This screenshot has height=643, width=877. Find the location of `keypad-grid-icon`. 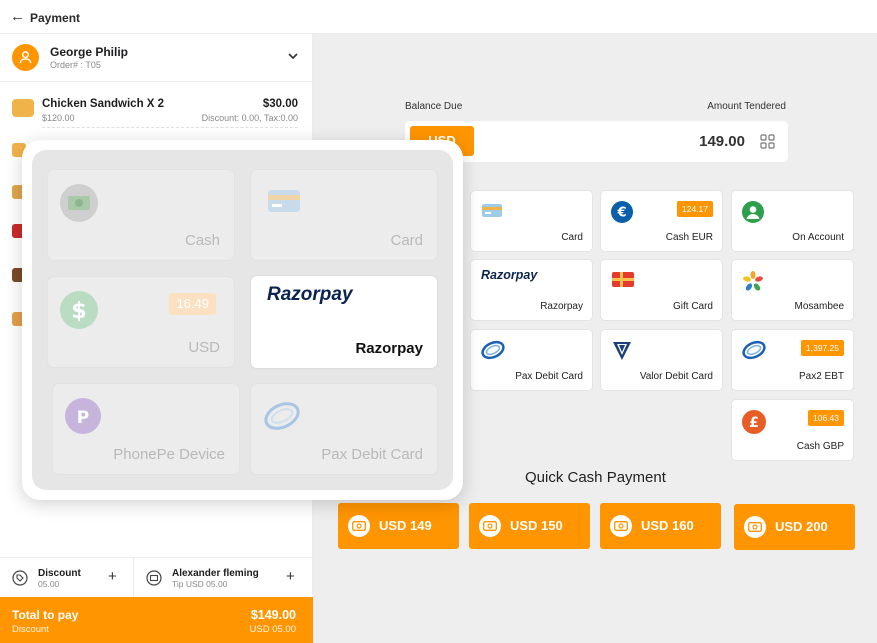

keypad-grid-icon is located at coordinates (767, 141).